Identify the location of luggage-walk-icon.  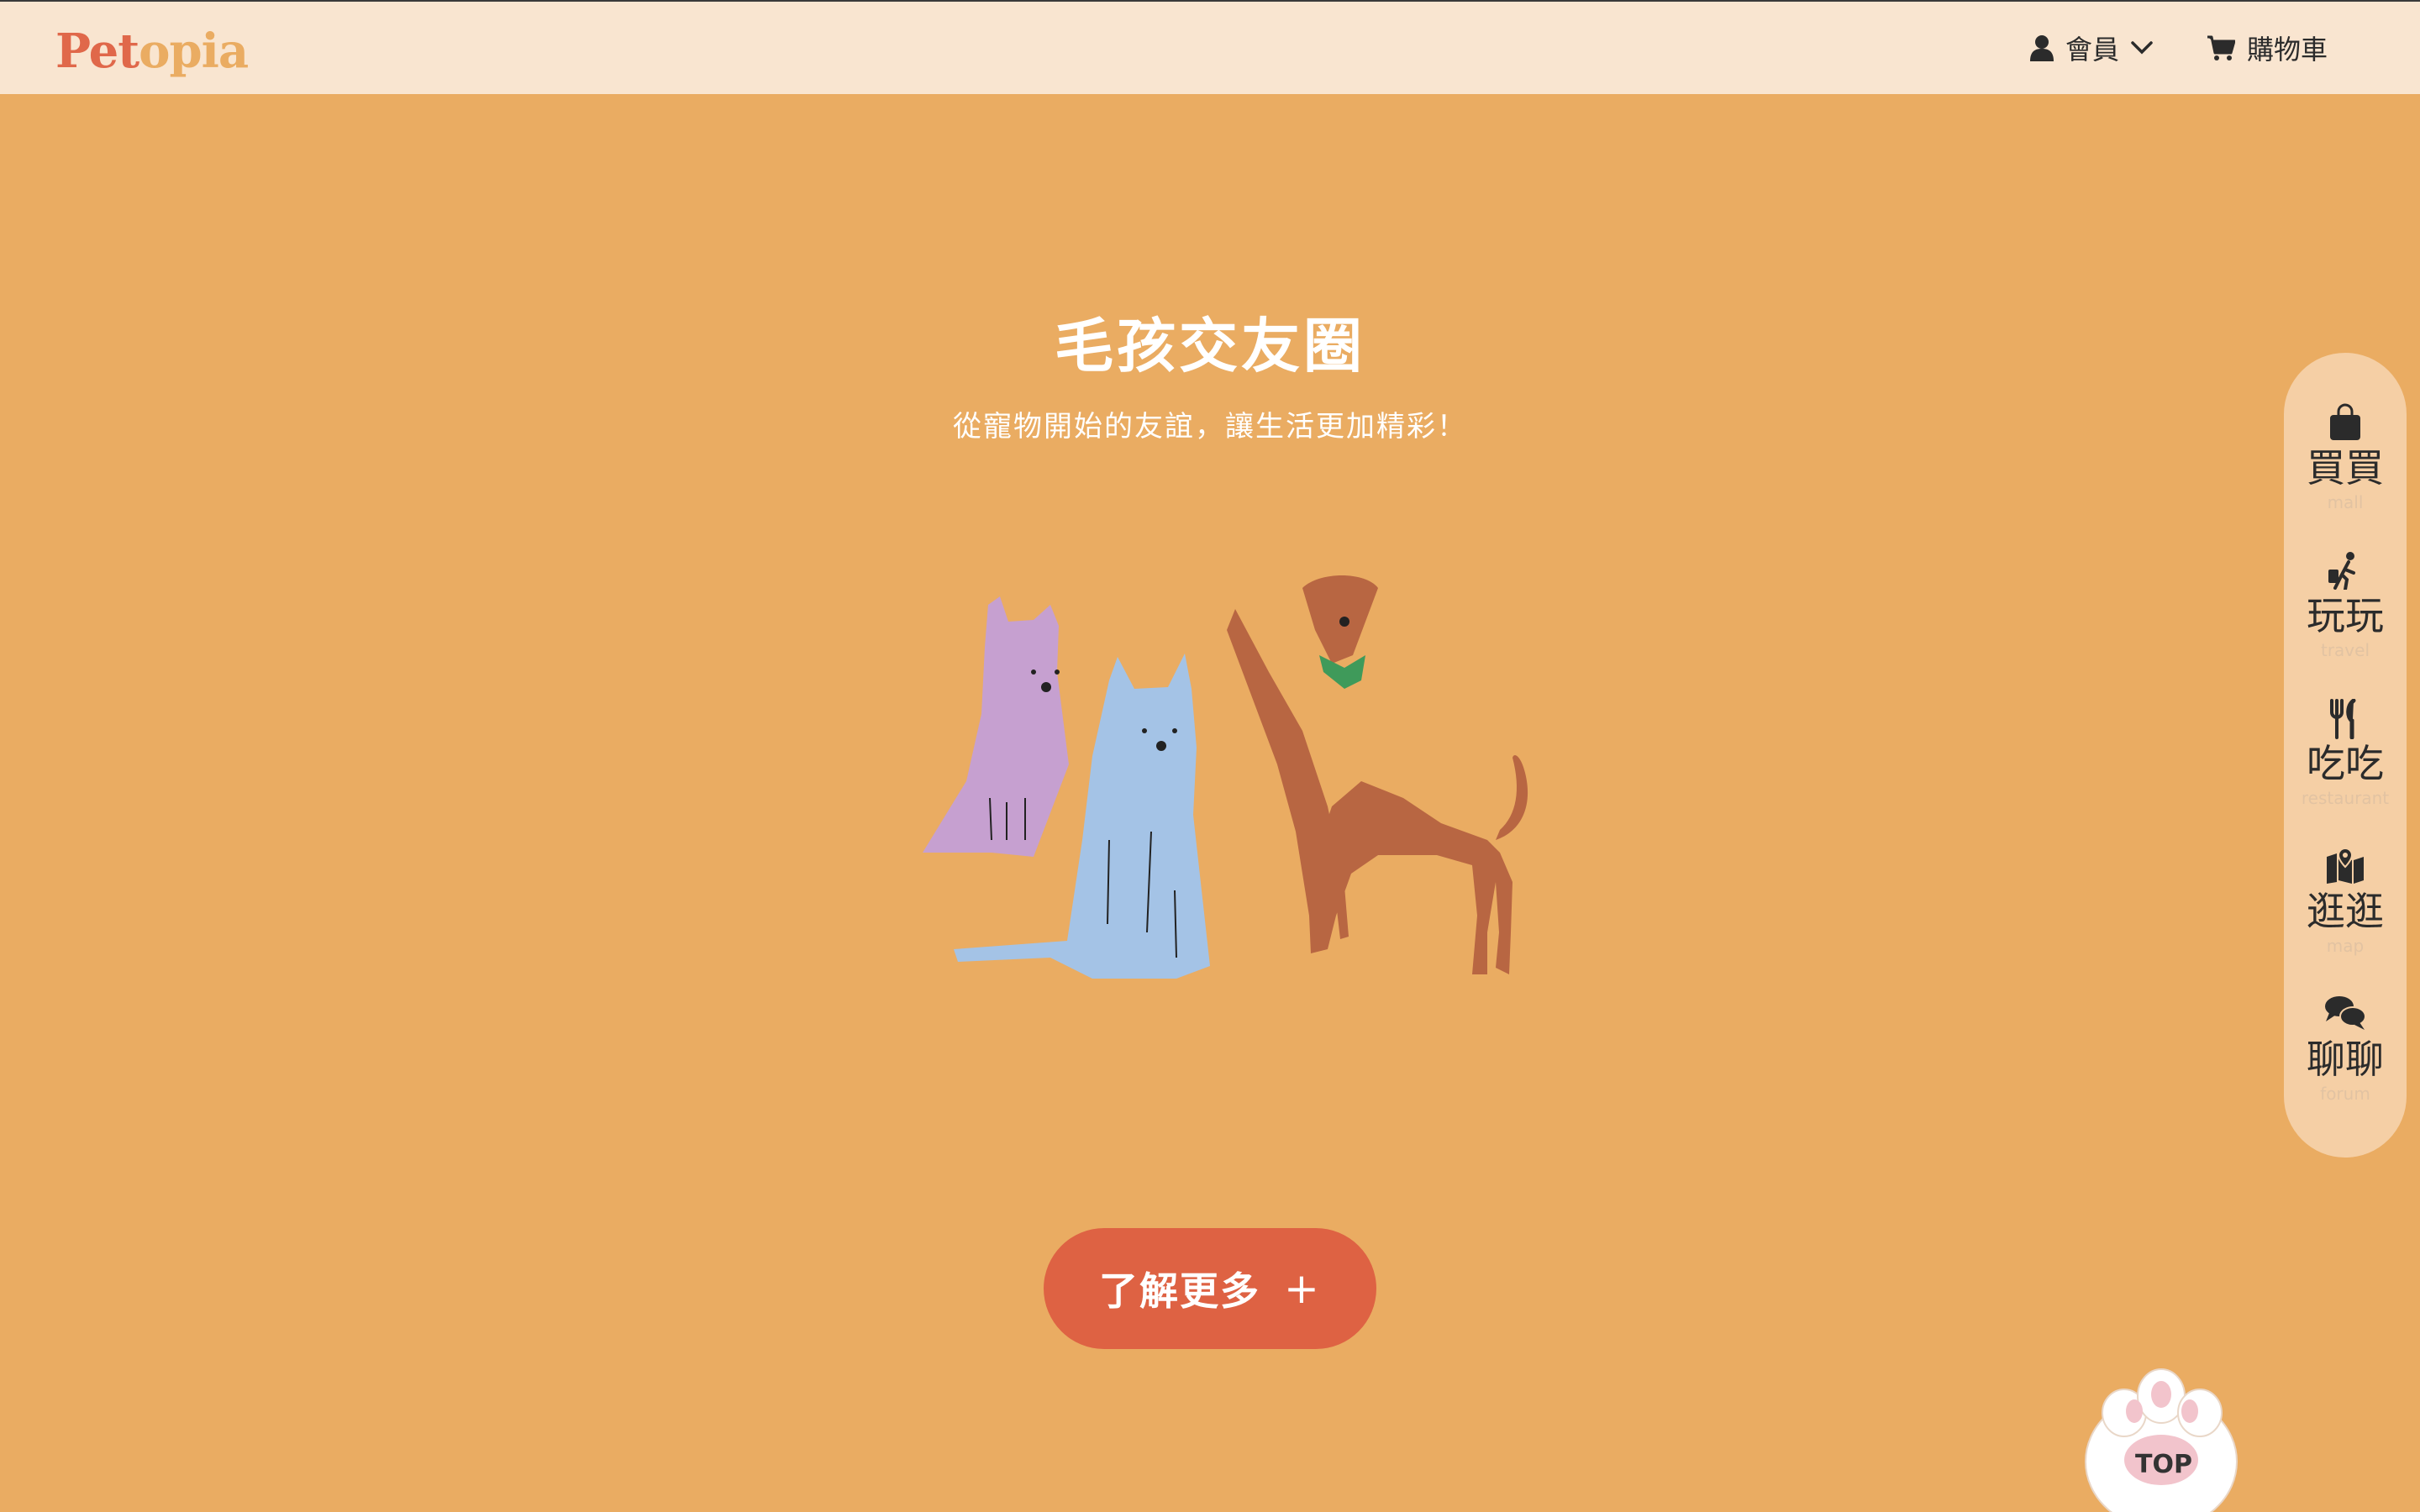
(2345, 572).